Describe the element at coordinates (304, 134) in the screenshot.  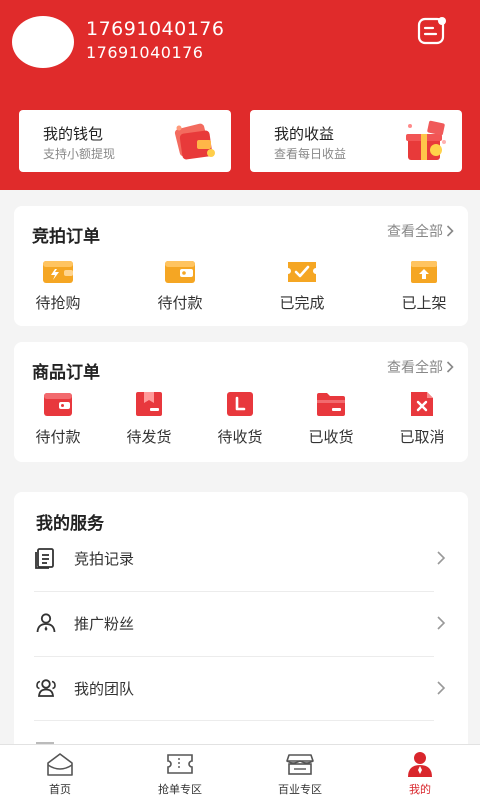
I see `earnings-title: 我的收益` at that location.